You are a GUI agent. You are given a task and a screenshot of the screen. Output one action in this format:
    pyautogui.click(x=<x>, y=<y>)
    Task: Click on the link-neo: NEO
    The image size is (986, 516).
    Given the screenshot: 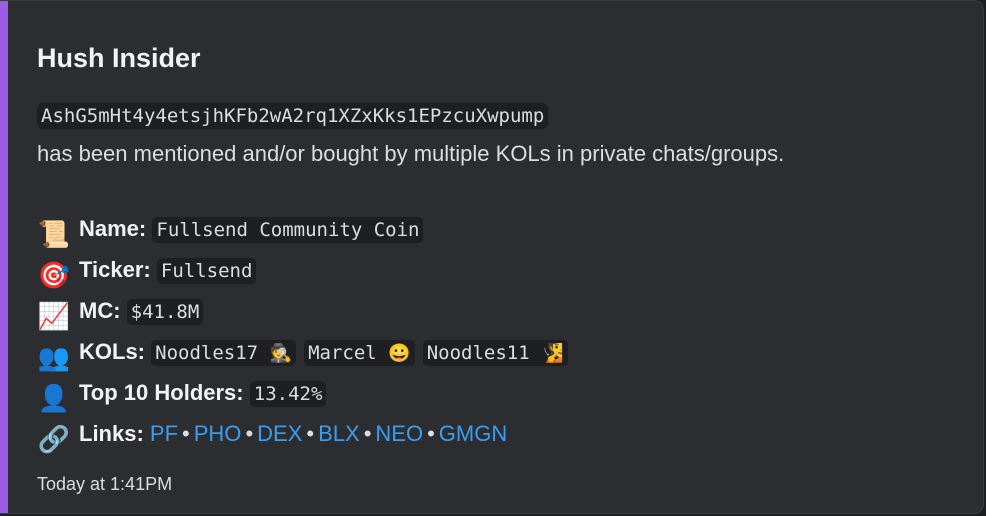 What is the action you would take?
    pyautogui.click(x=399, y=433)
    